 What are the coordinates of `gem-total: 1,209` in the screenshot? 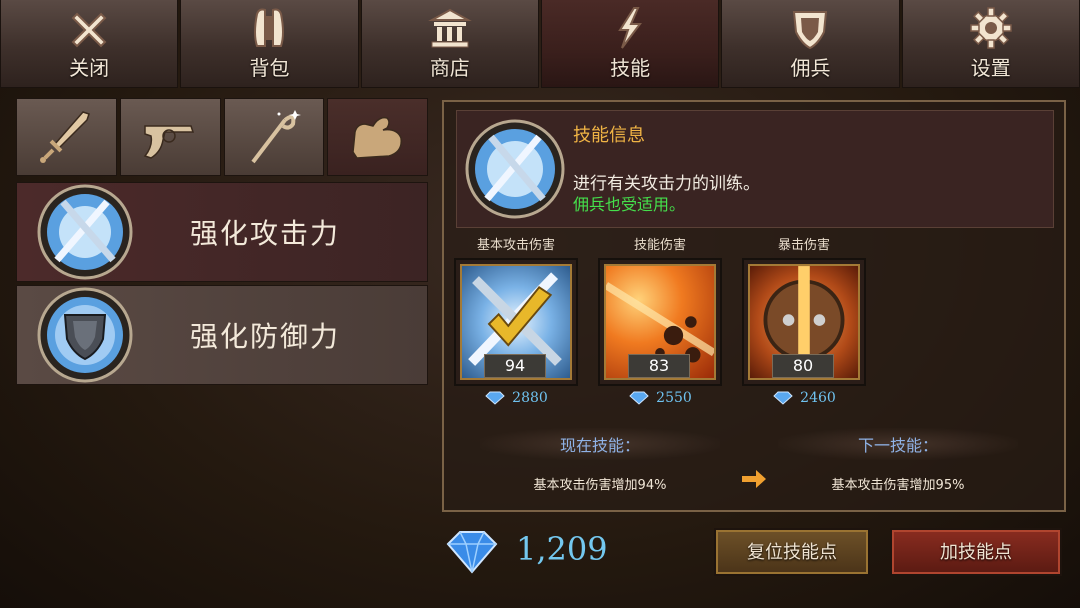 It's located at (562, 549).